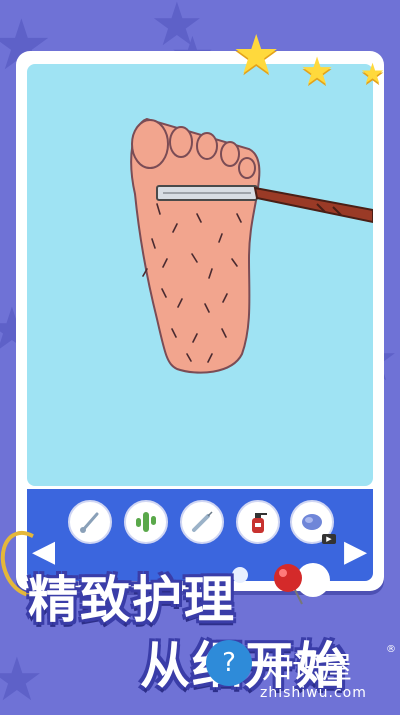 The height and width of the screenshot is (715, 400). What do you see at coordinates (288, 584) in the screenshot?
I see `pin-icon` at bounding box center [288, 584].